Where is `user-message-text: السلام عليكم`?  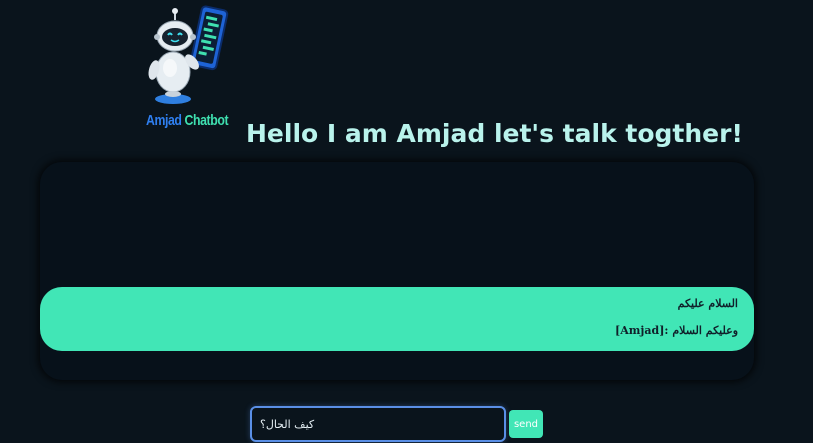 user-message-text: السلام عليكم is located at coordinates (707, 303).